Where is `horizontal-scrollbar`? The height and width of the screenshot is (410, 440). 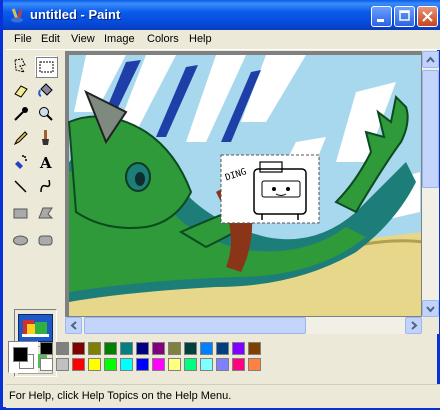 horizontal-scrollbar is located at coordinates (243, 325).